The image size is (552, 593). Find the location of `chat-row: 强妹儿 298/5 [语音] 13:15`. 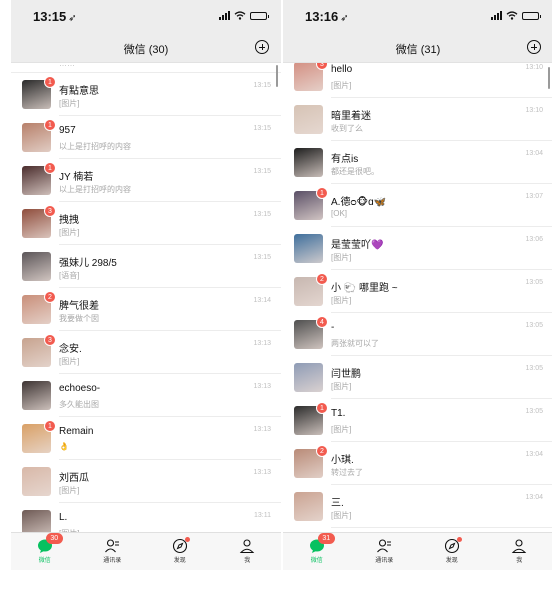

chat-row: 强妹儿 298/5 [语音] 13:15 is located at coordinates (146, 266).